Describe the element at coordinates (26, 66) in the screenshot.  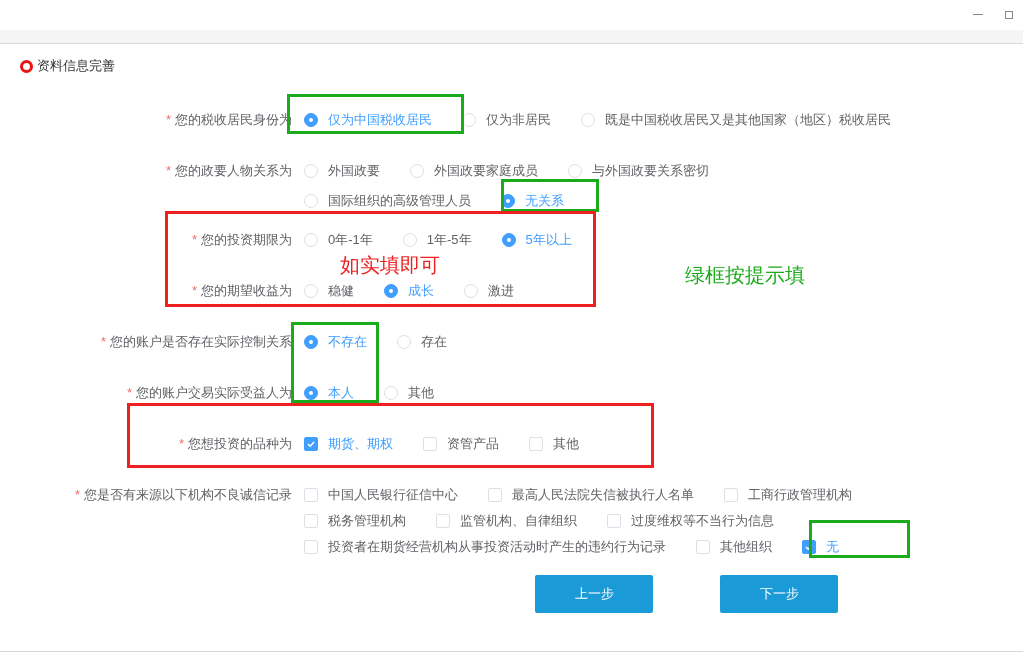
I see `section-marker-icon` at that location.